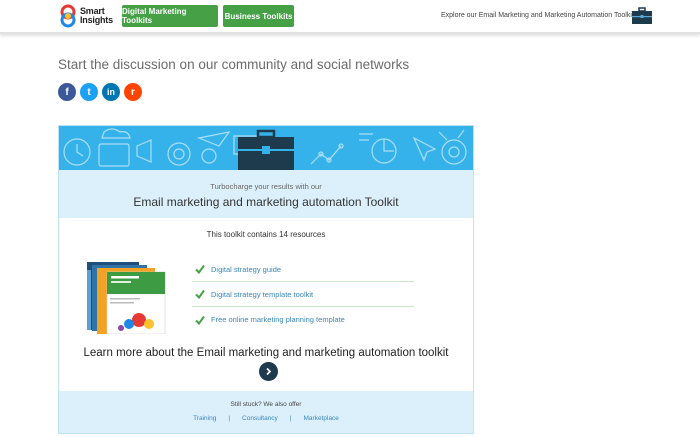 Image resolution: width=700 pixels, height=437 pixels. Describe the element at coordinates (111, 92) in the screenshot. I see `linkedin-share-icon: in` at that location.